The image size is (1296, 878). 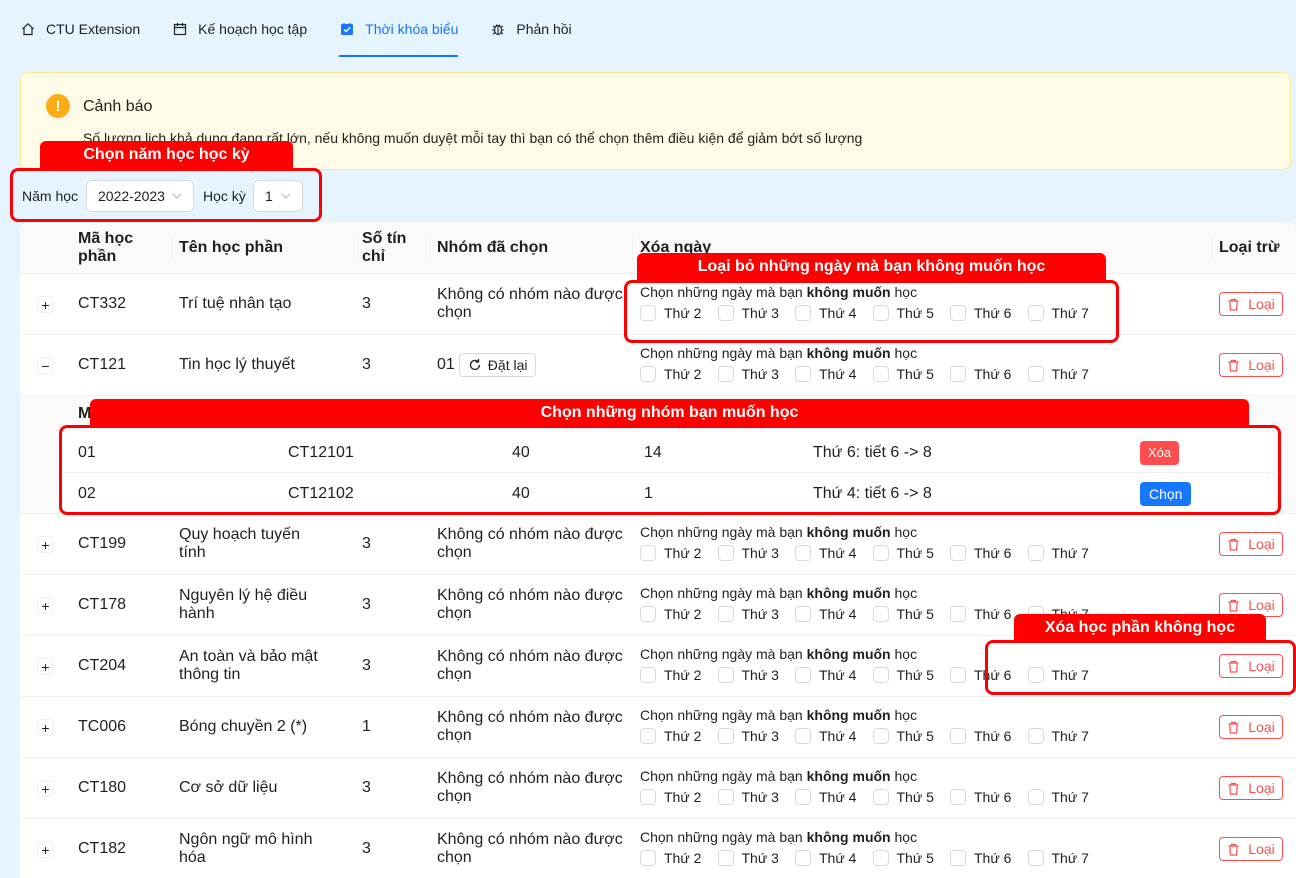 What do you see at coordinates (254, 666) in the screenshot?
I see `course-name: An toàn và bảo mật thông tin` at bounding box center [254, 666].